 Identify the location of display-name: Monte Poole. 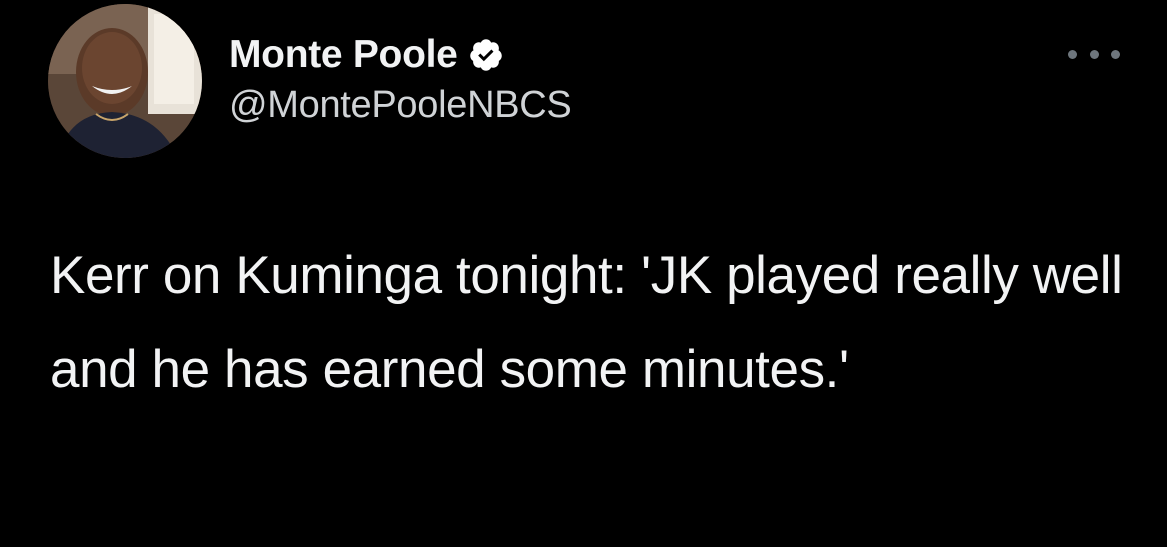
(343, 55).